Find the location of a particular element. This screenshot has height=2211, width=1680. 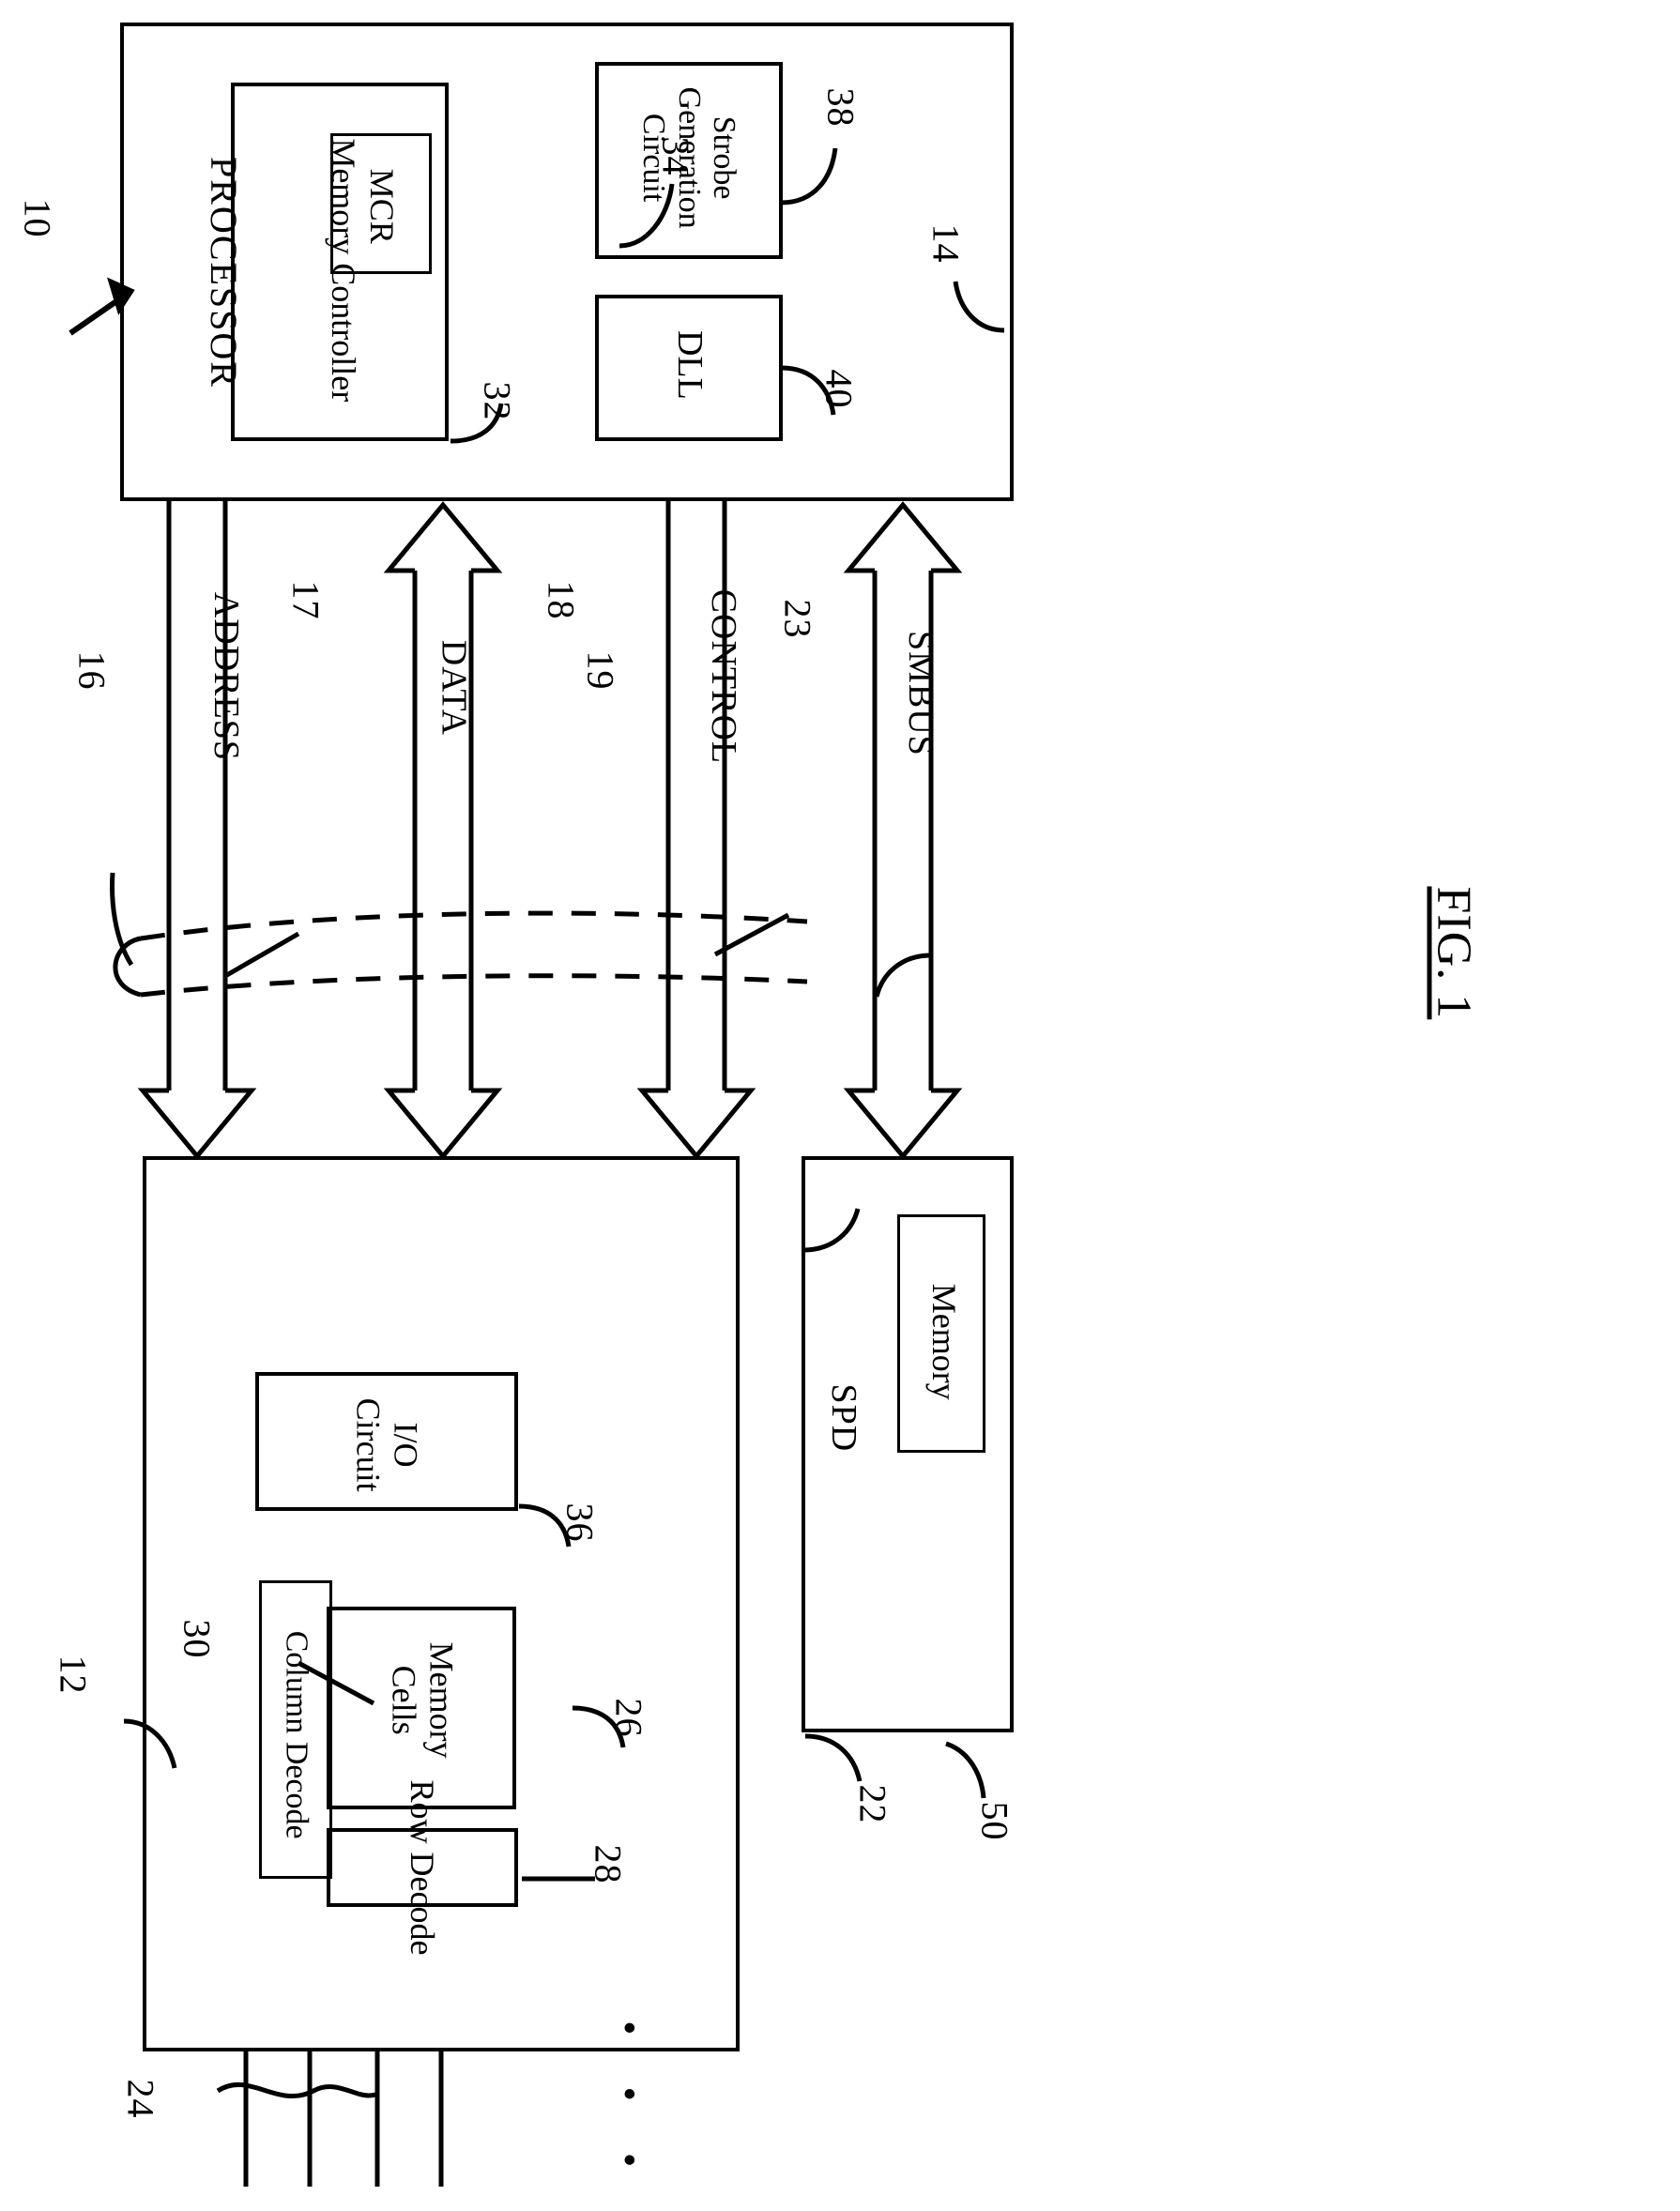

row-decode-label: Row Decode is located at coordinates (422, 1867).